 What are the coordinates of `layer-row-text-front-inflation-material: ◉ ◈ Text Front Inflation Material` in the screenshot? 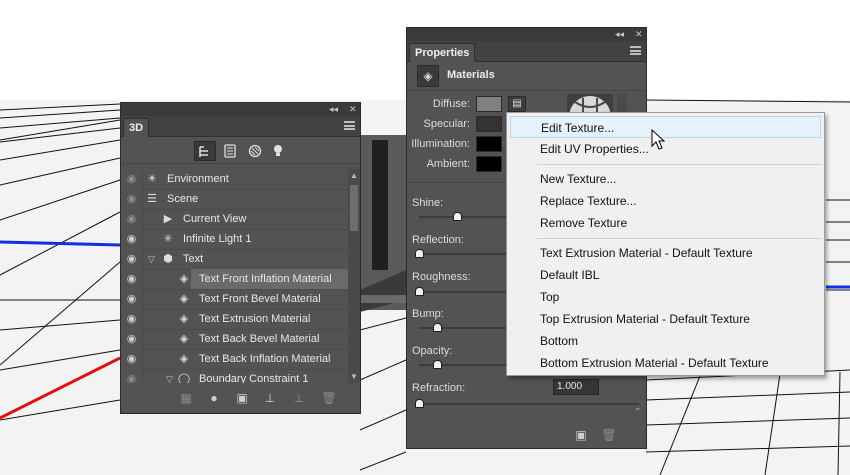 It's located at (234, 279).